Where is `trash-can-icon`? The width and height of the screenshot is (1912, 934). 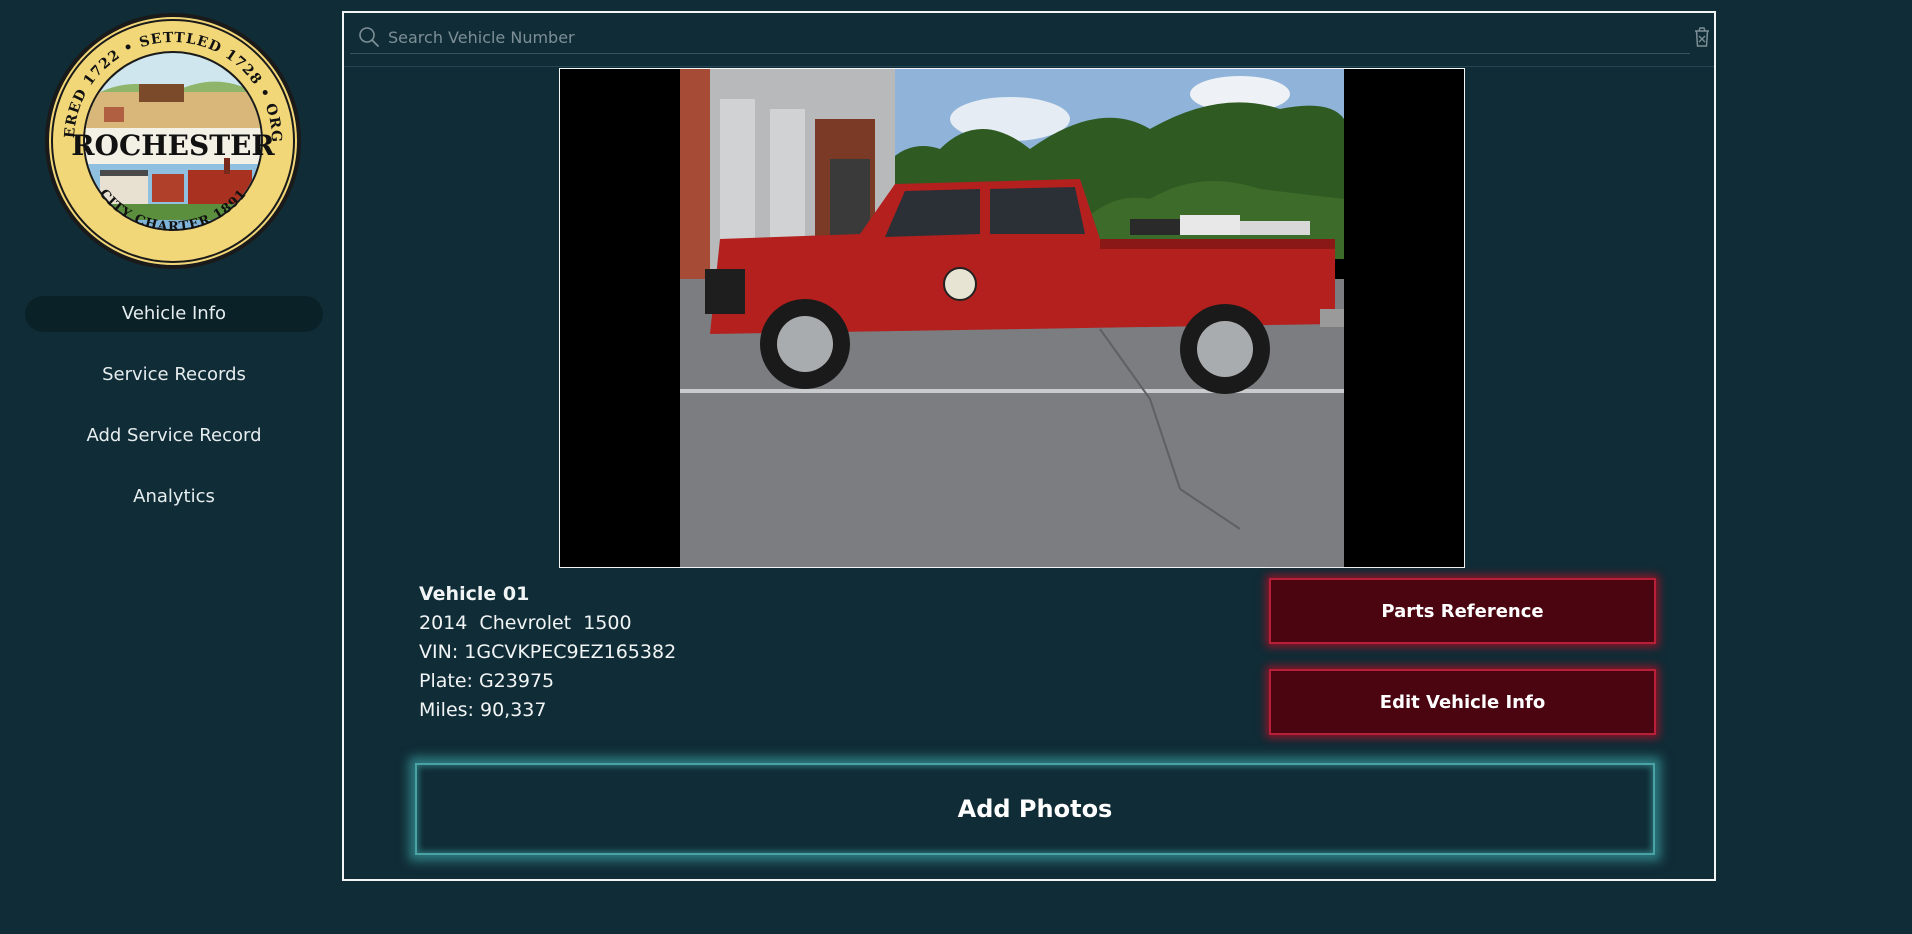
trash-can-icon is located at coordinates (1702, 37).